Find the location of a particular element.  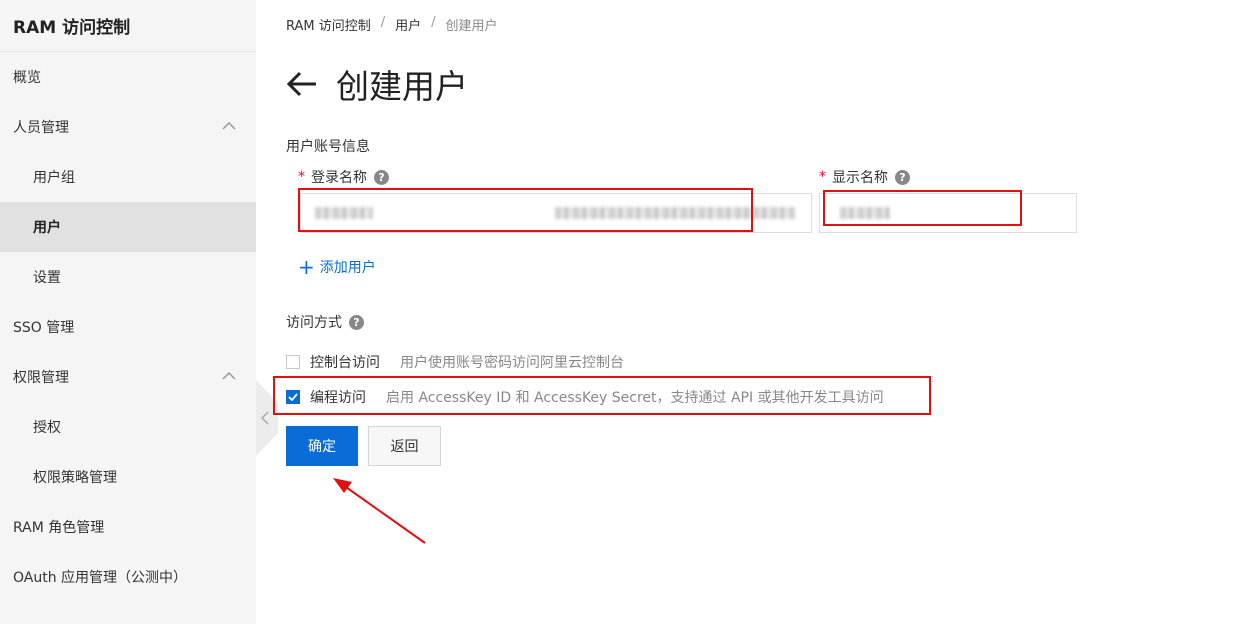

sidebar-item-roles: RAM 角色管理 is located at coordinates (128, 527).